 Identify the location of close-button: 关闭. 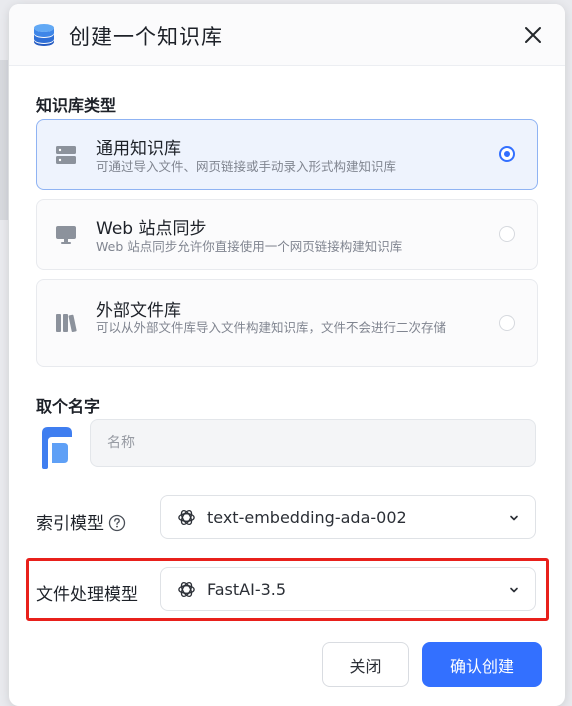
(365, 664).